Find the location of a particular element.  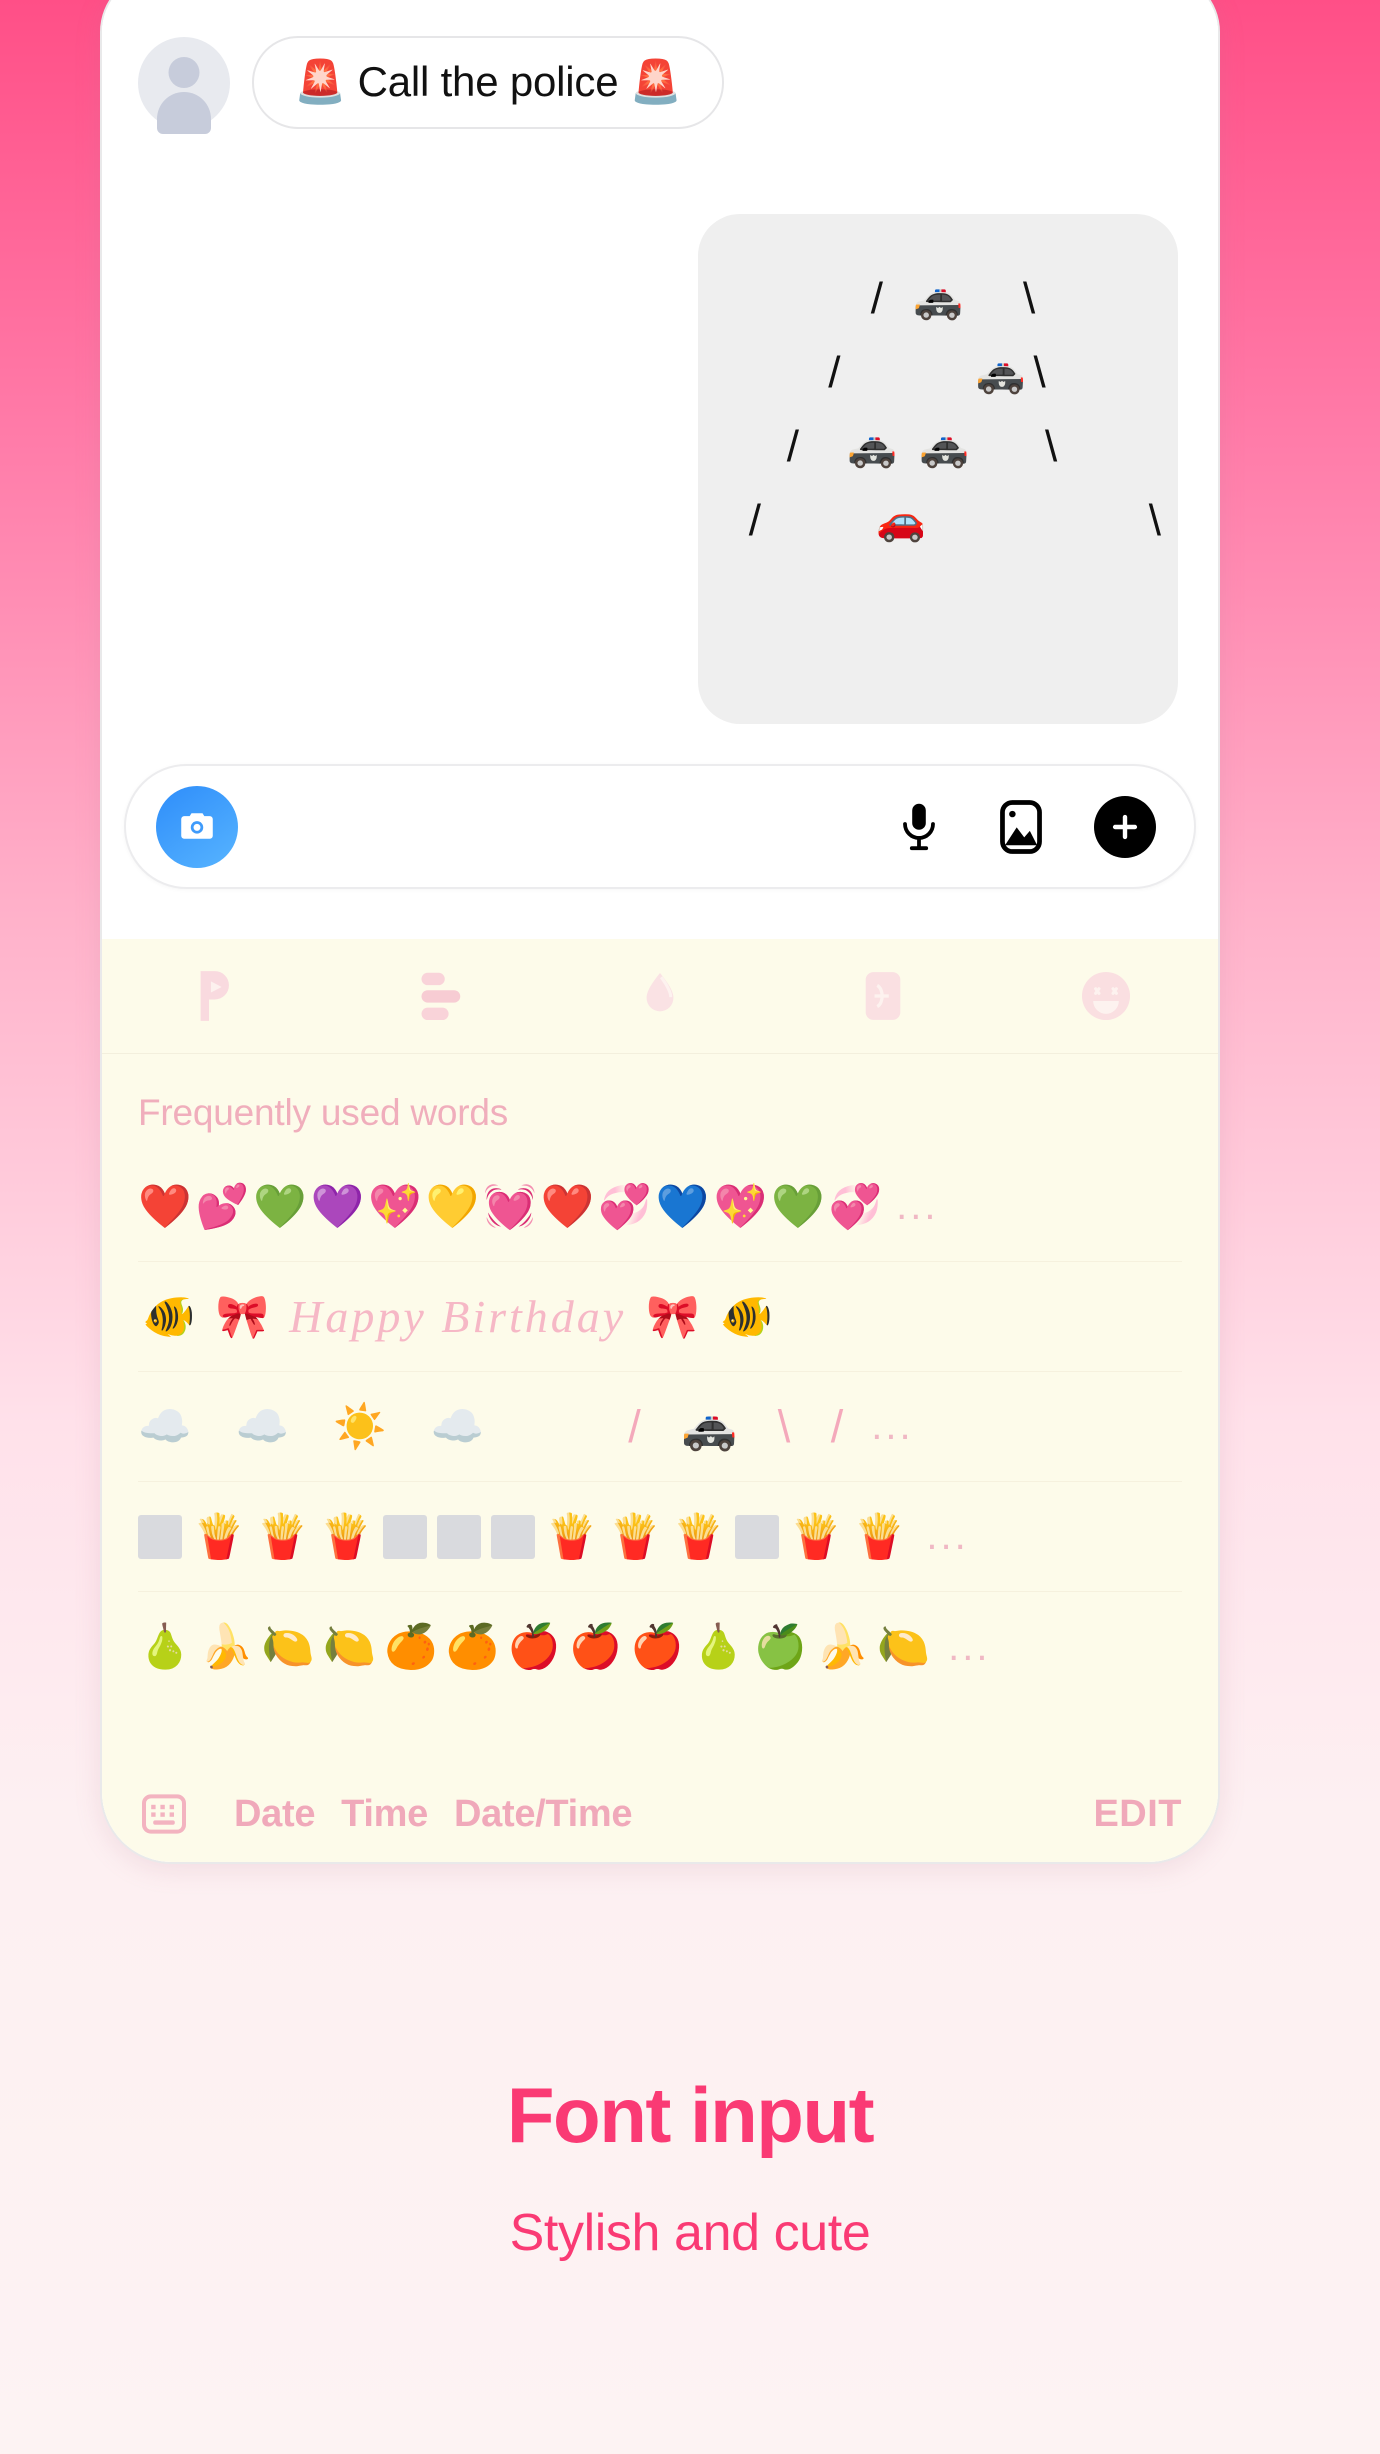

promo-block: Font input Stylish and cute is located at coordinates (690, 2166).